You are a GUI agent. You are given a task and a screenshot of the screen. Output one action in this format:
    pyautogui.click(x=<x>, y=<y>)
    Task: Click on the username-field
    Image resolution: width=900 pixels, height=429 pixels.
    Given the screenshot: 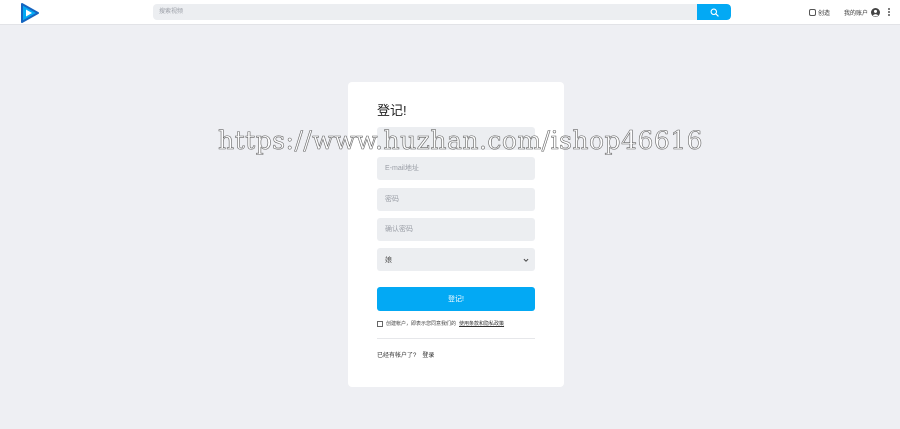 What is the action you would take?
    pyautogui.click(x=456, y=138)
    